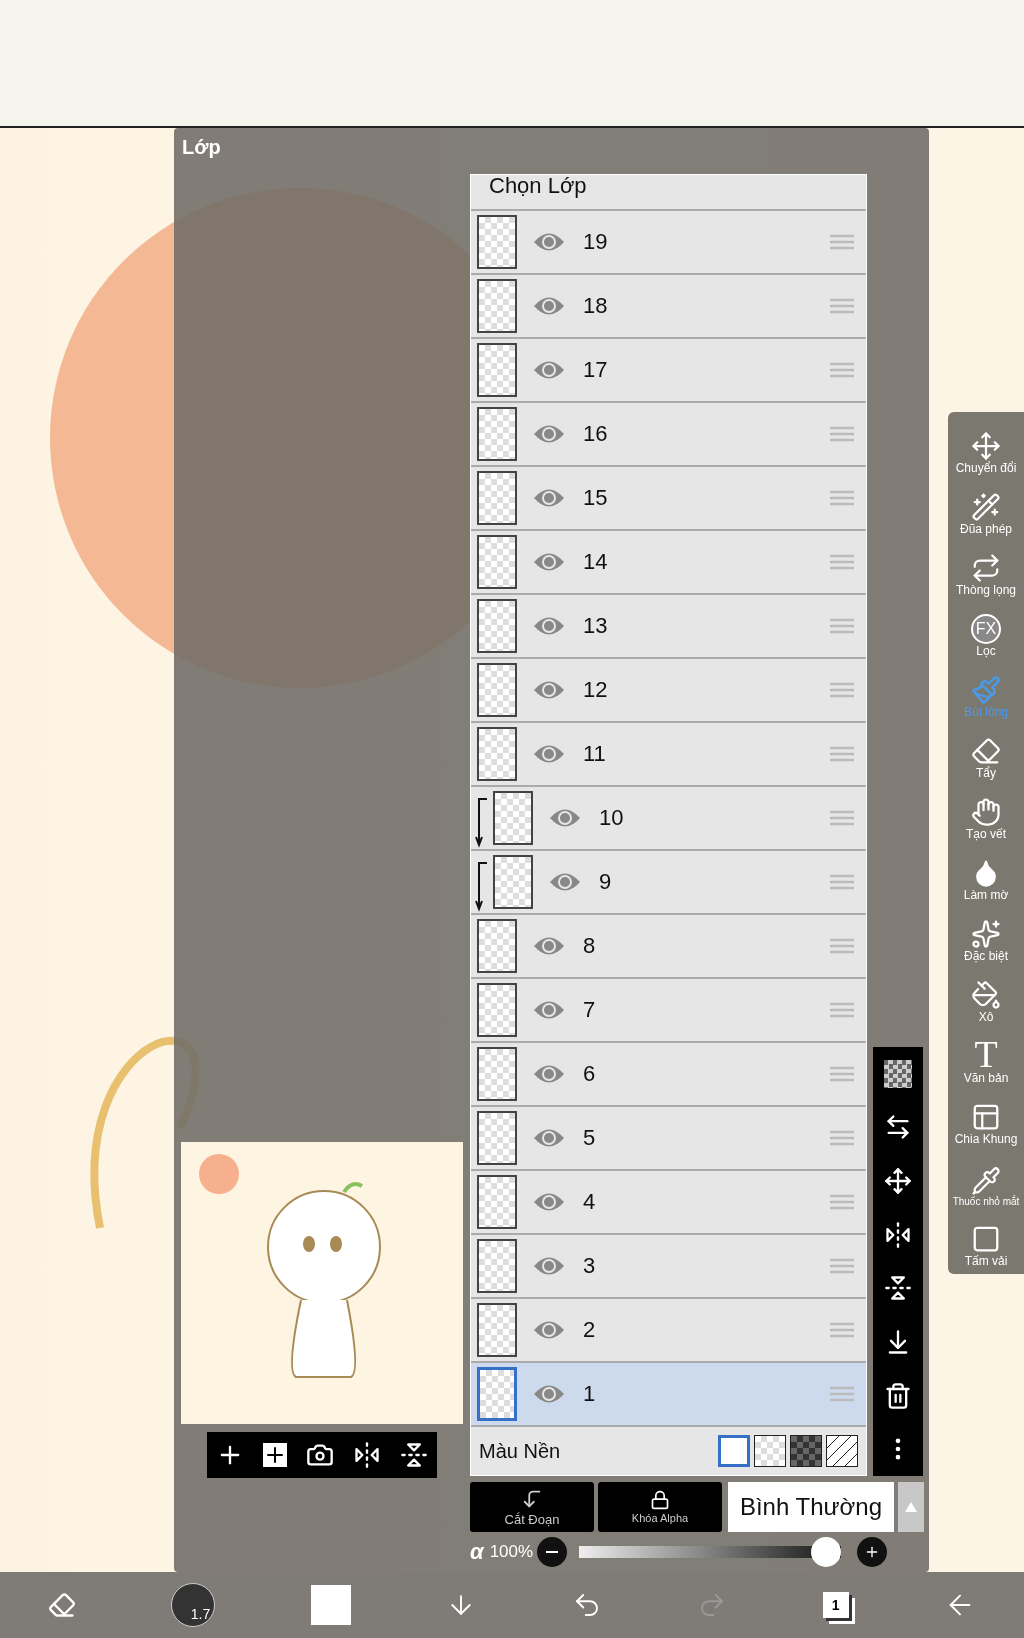 The height and width of the screenshot is (1638, 1024). Describe the element at coordinates (668, 1395) in the screenshot. I see `layer-row: 1` at that location.